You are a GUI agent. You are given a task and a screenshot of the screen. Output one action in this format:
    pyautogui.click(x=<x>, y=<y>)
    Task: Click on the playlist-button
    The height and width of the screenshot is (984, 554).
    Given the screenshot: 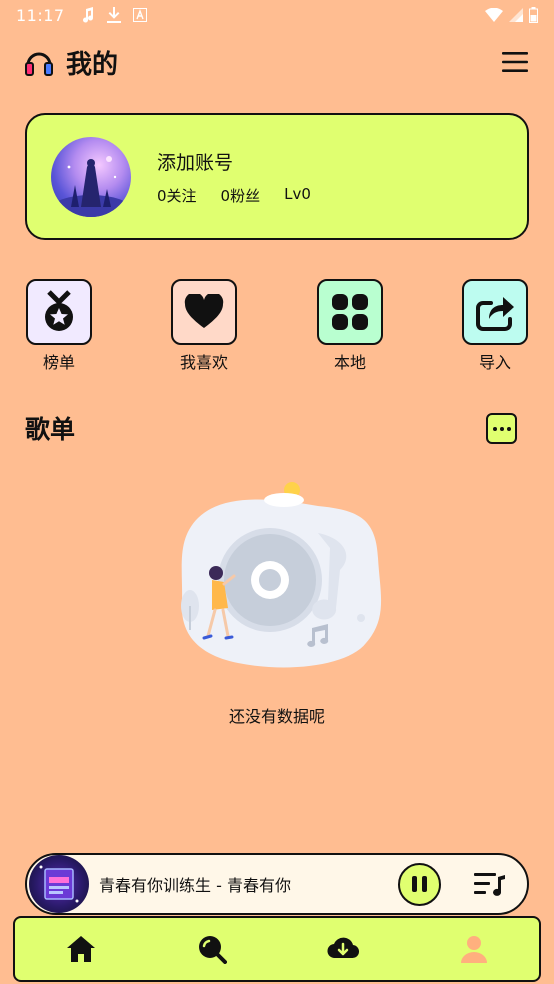 What is the action you would take?
    pyautogui.click(x=490, y=884)
    